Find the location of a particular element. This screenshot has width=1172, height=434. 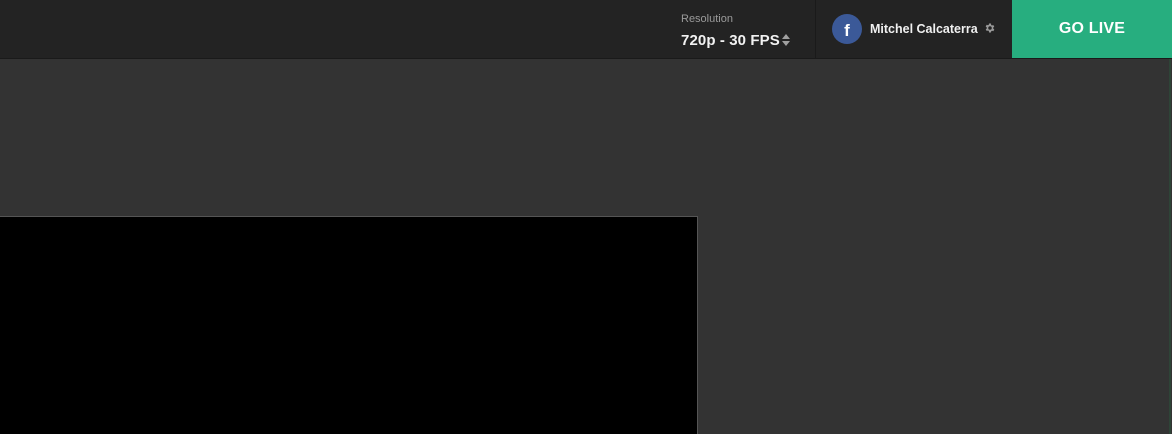

resolution-value: 720p - 30 FPS is located at coordinates (730, 40).